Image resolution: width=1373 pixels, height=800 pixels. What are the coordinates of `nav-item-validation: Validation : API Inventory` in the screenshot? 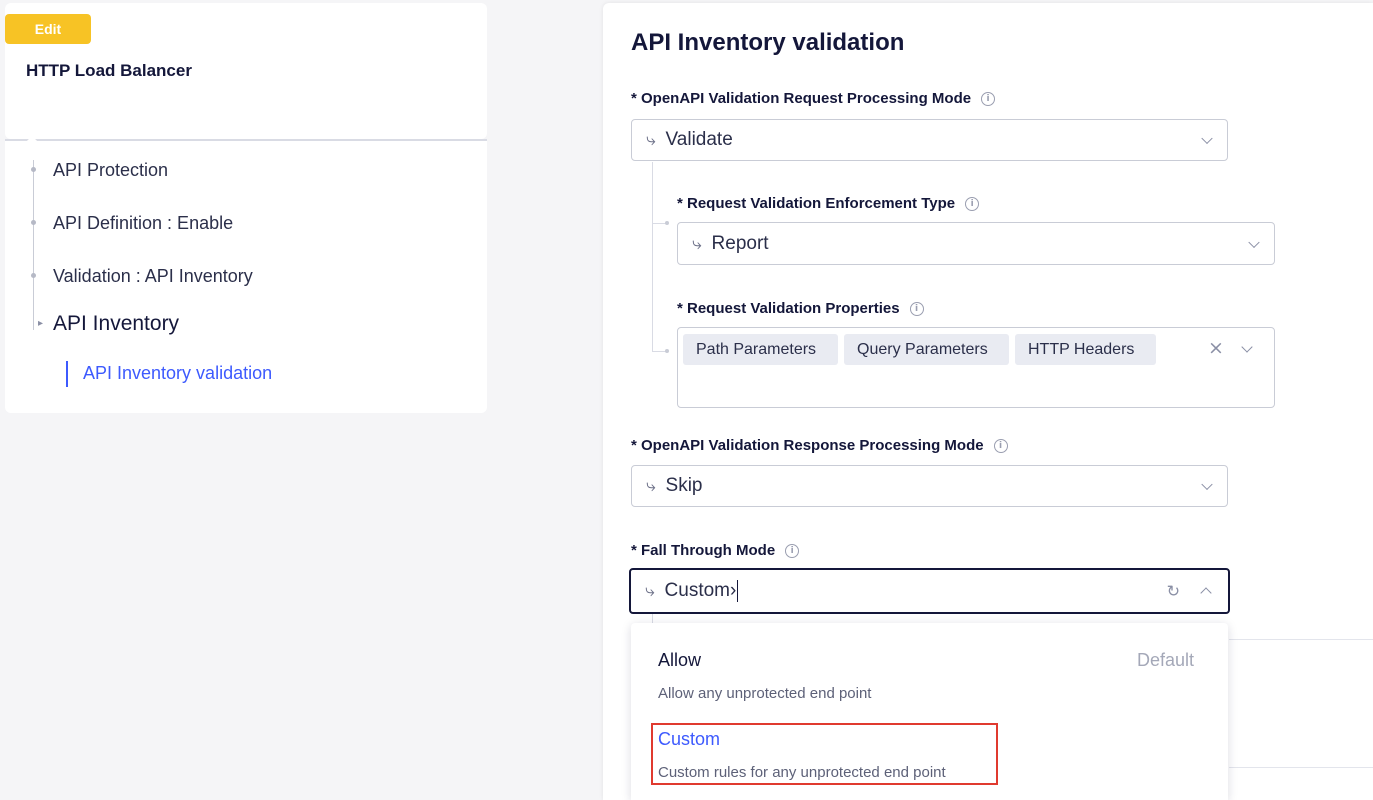 It's located at (153, 276).